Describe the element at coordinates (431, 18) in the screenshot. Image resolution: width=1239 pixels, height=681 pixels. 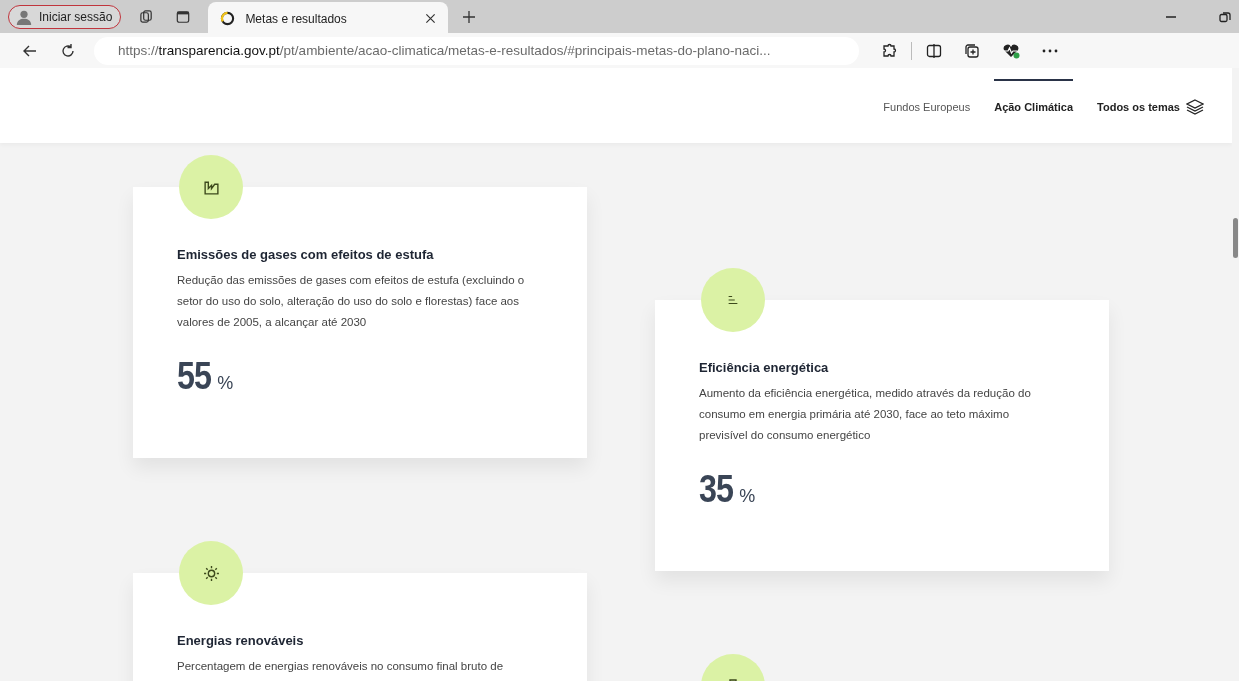
I see `close-tab-icon` at that location.